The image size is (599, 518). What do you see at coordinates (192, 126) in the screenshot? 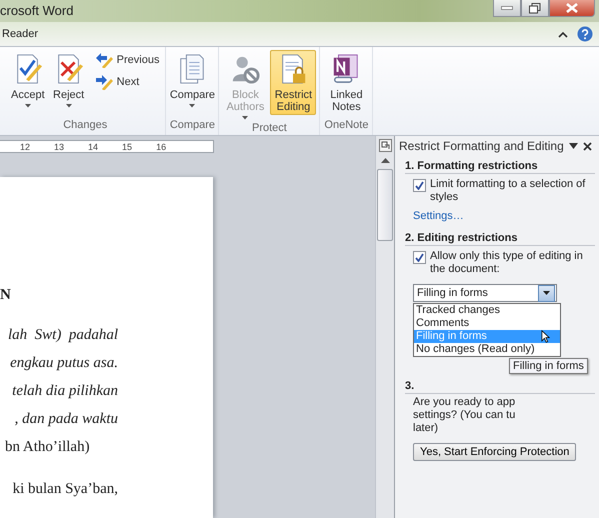
I see `group-label: Compare` at bounding box center [192, 126].